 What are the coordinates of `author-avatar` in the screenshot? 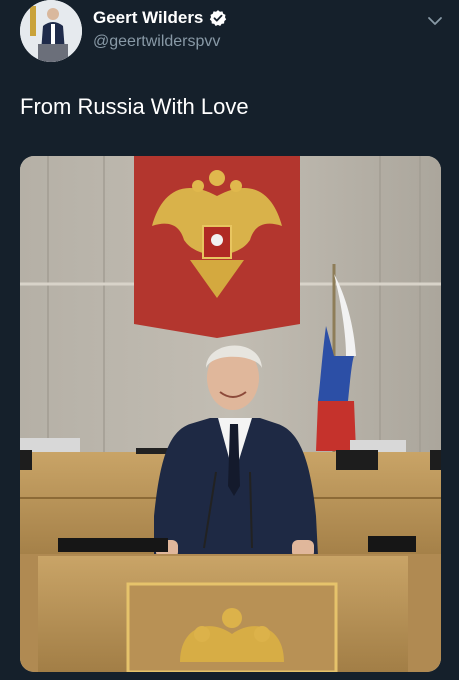 It's located at (51, 31).